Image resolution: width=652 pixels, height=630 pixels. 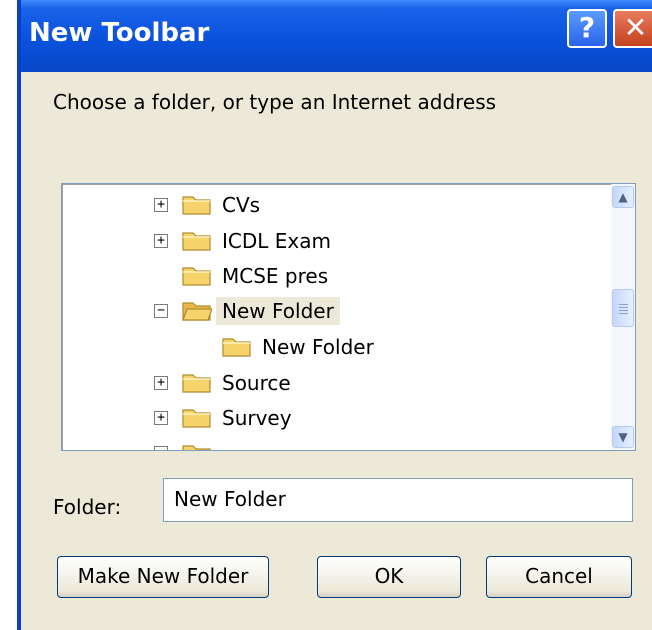 I want to click on vertical-scrollbar: ▲ ▼, so click(x=623, y=317).